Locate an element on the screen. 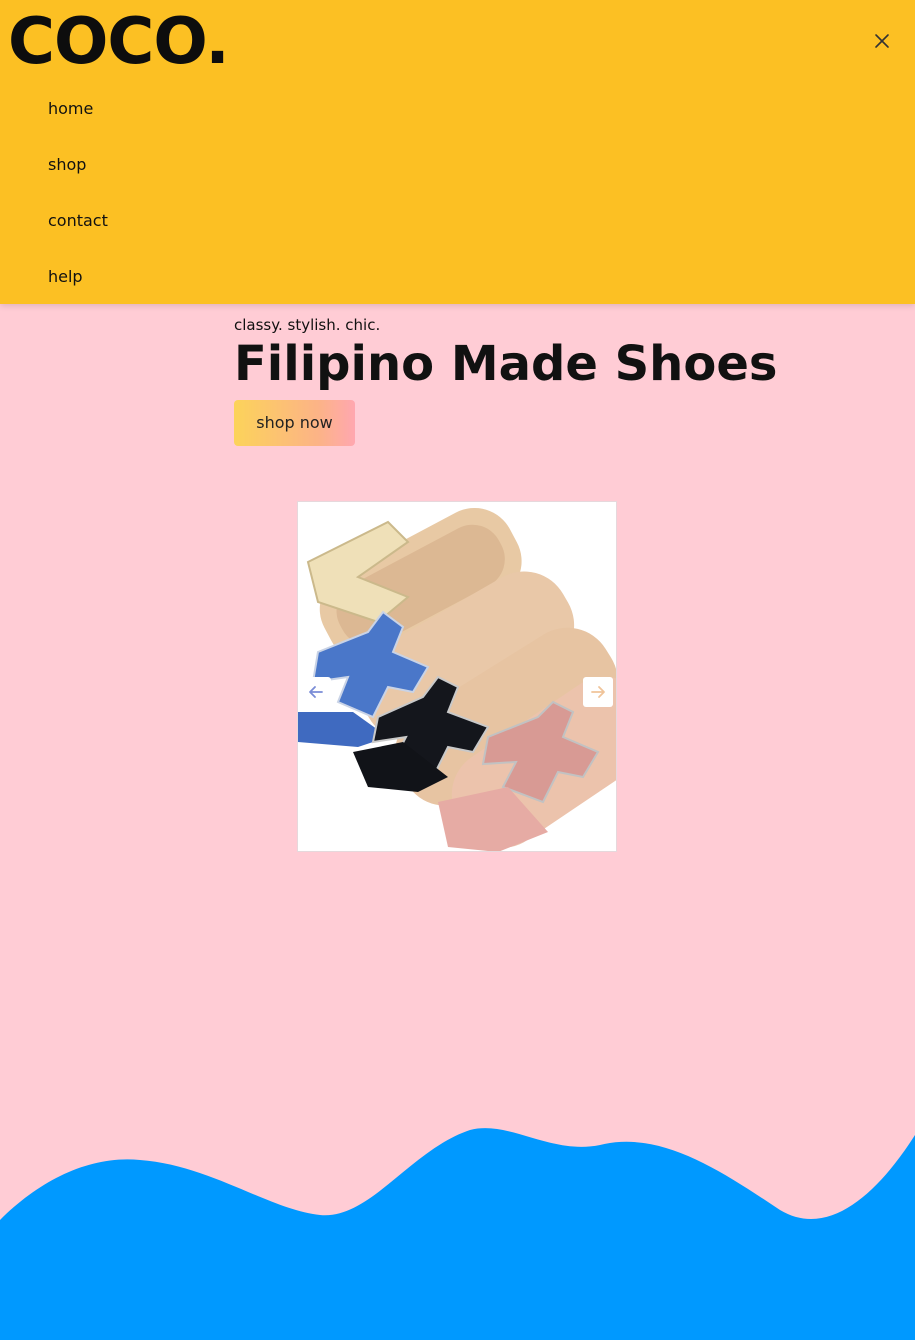 The height and width of the screenshot is (1340, 915). close-menu-button is located at coordinates (882, 41).